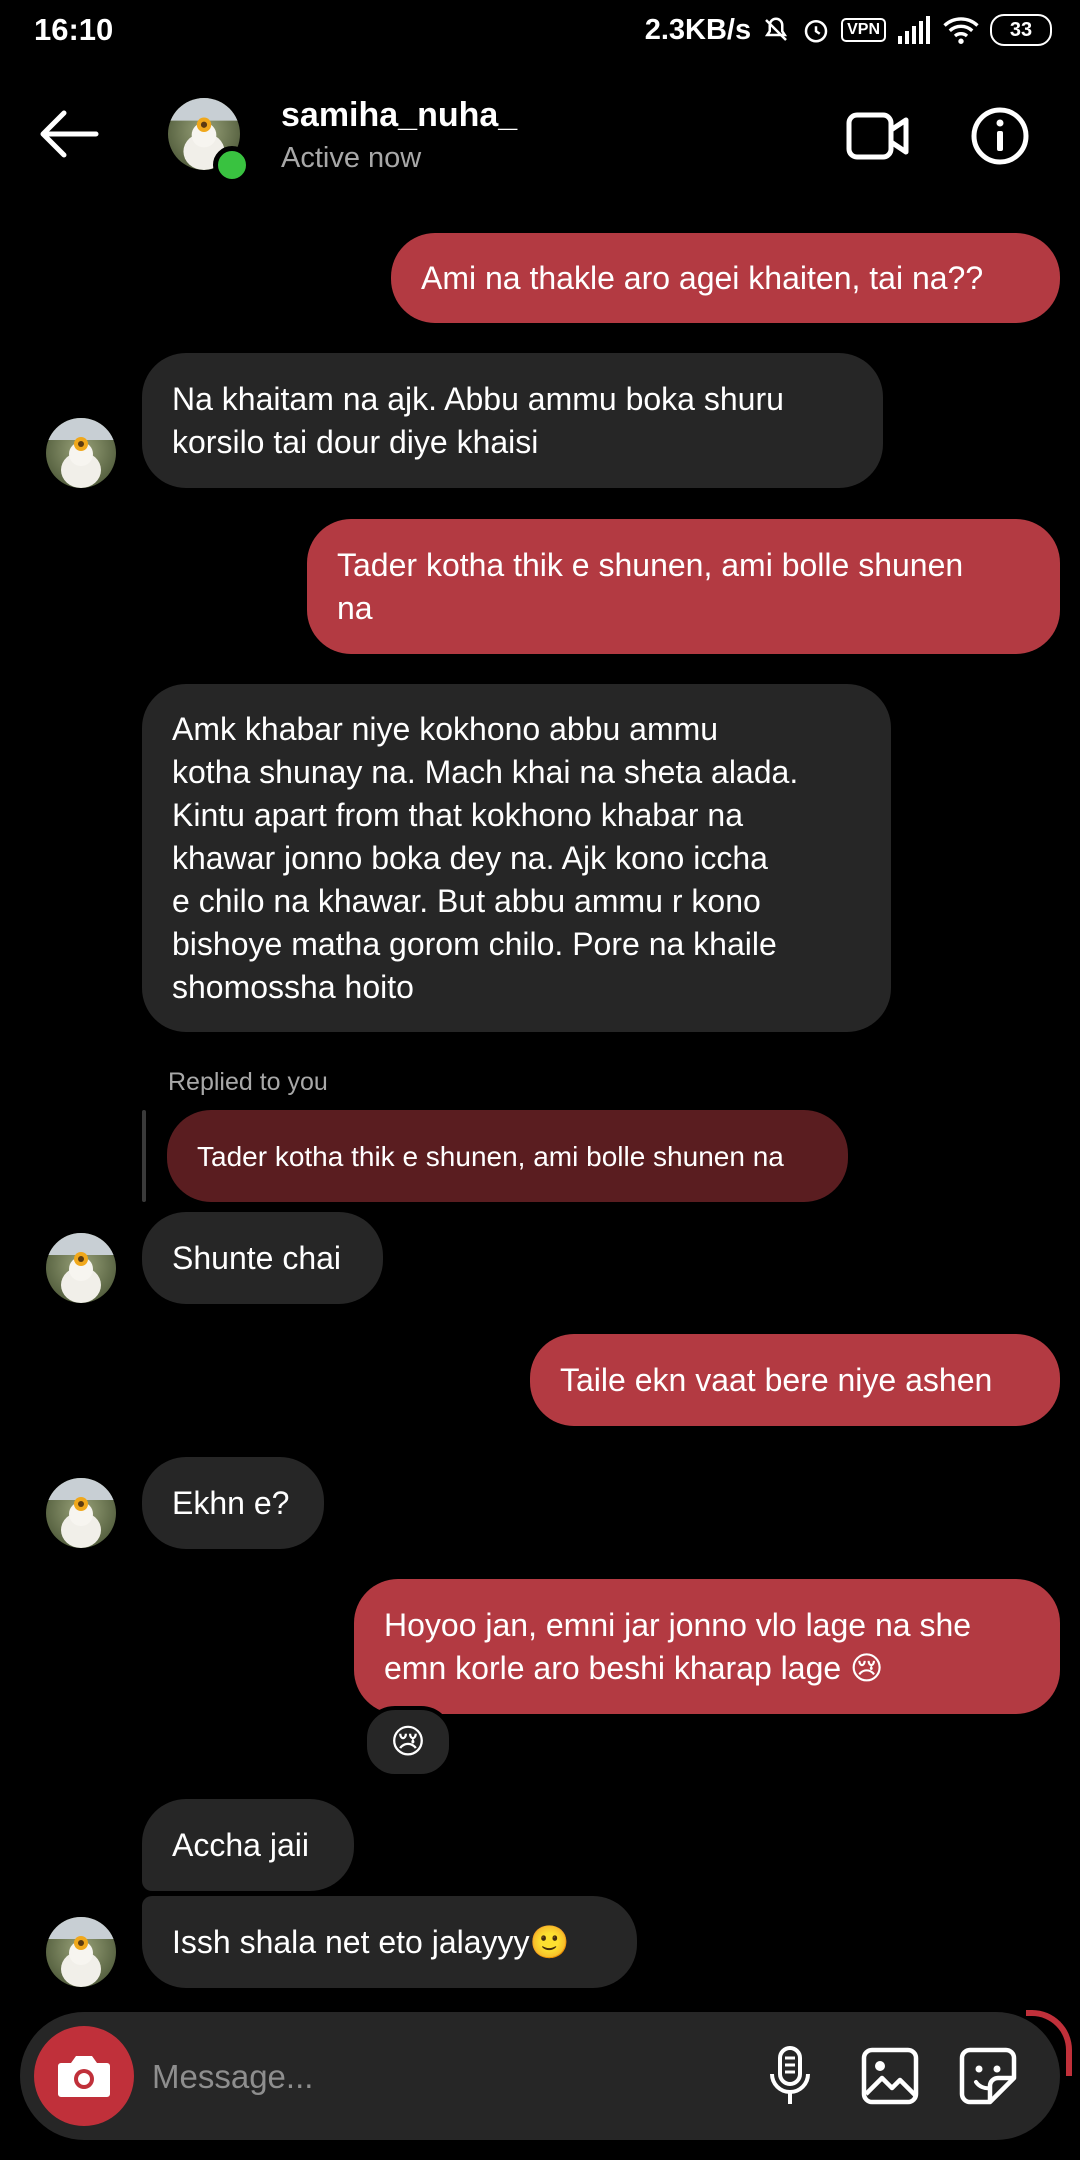  I want to click on video-call-icon, so click(877, 136).